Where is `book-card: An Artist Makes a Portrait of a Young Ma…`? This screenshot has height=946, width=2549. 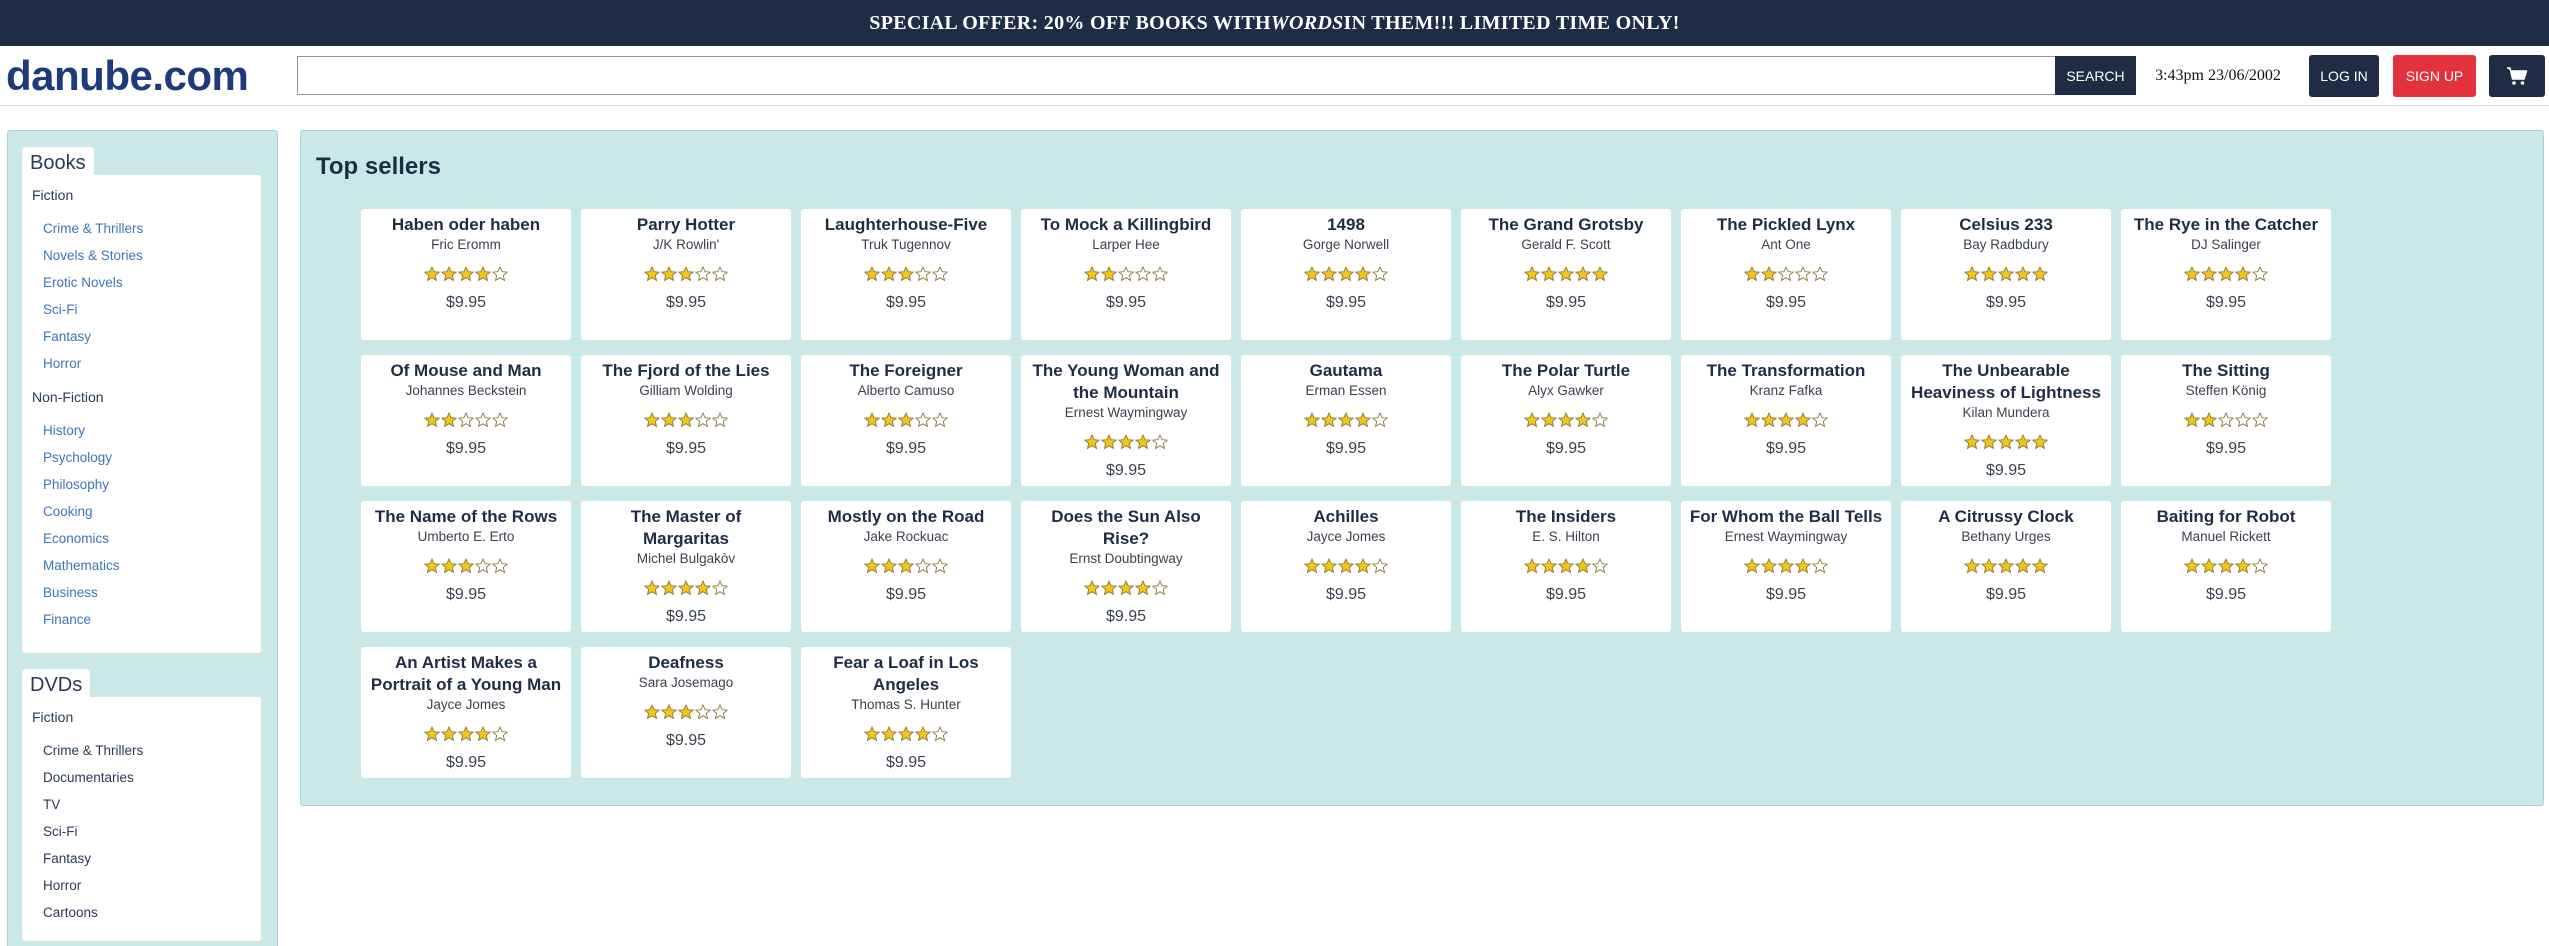
book-card: An Artist Makes a Portrait of a Young Ma… is located at coordinates (466, 712).